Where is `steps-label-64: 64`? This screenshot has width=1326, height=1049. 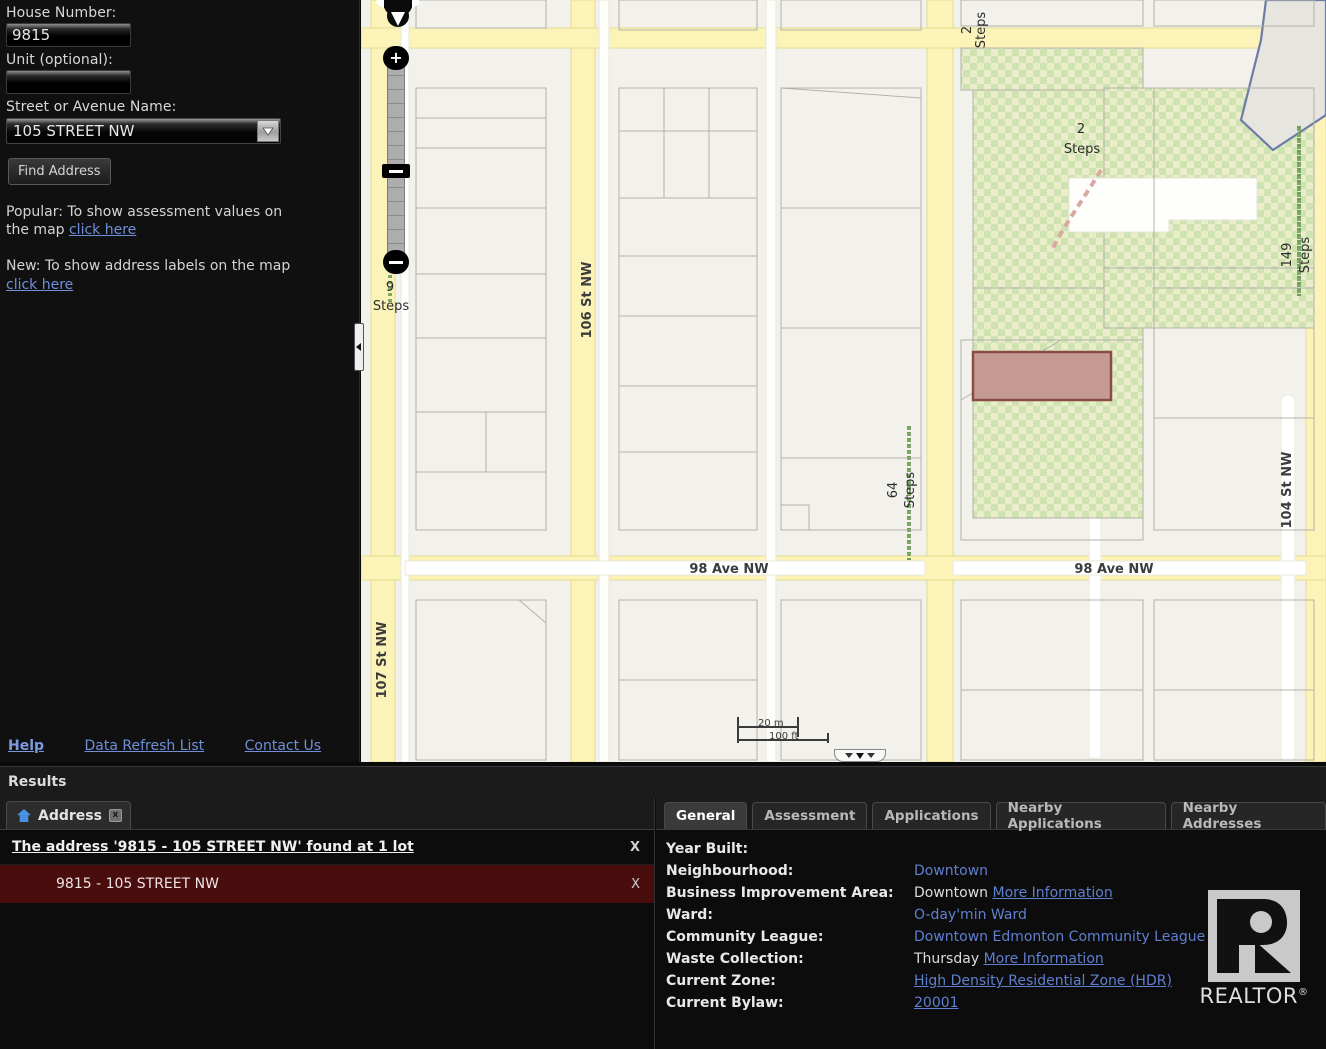 steps-label-64: 64 is located at coordinates (893, 490).